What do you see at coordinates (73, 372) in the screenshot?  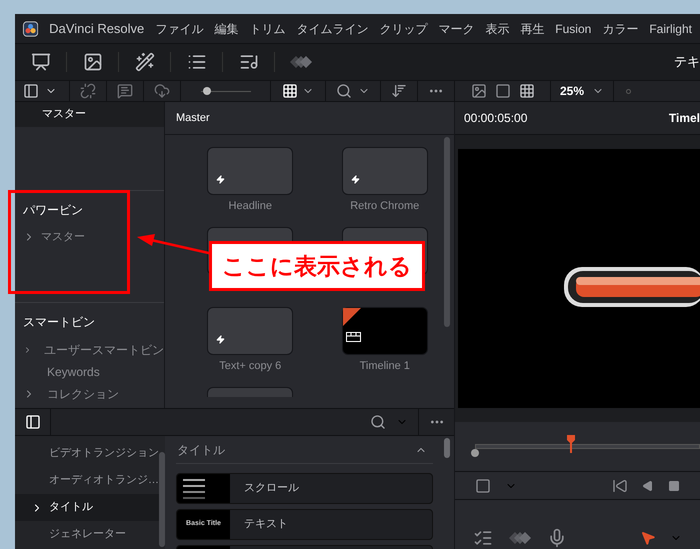 I see `bin-item: Keywords` at bounding box center [73, 372].